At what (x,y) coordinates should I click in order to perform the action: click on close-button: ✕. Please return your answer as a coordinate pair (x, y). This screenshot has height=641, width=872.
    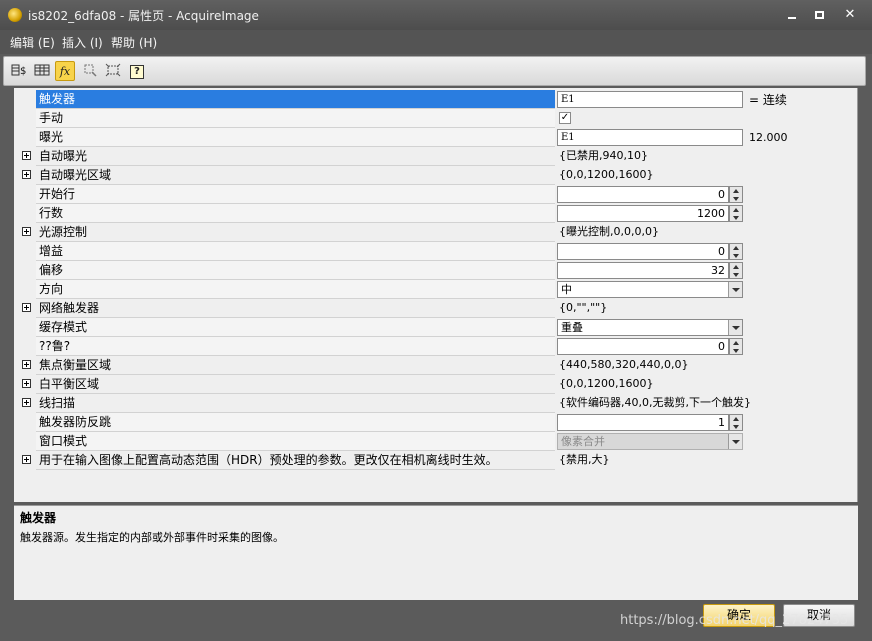
    Looking at the image, I should click on (850, 15).